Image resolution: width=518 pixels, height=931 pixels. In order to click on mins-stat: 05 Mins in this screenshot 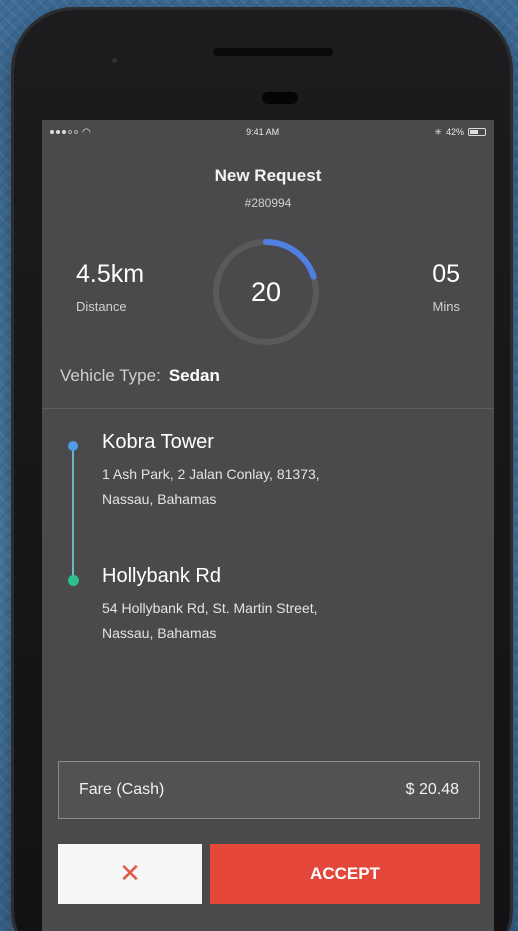, I will do `click(446, 287)`.